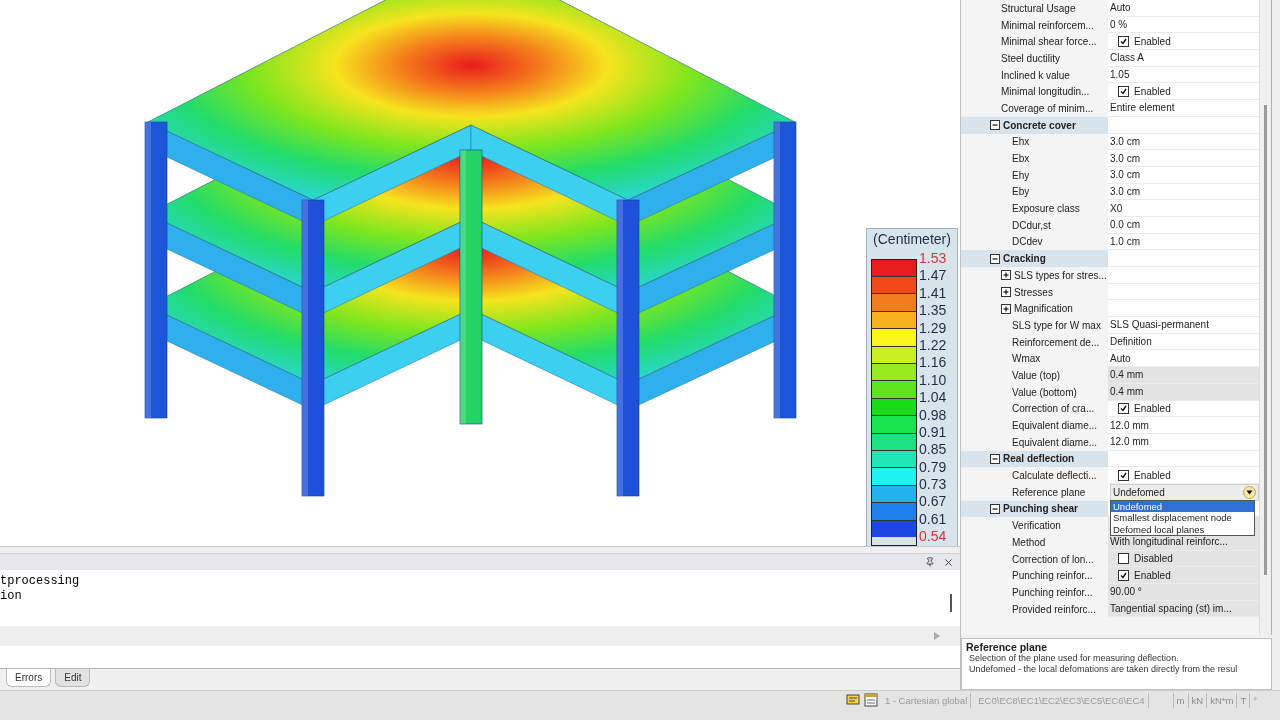 The width and height of the screenshot is (1280, 720). I want to click on property-value-cell: 3.0 cm, so click(1183, 158).